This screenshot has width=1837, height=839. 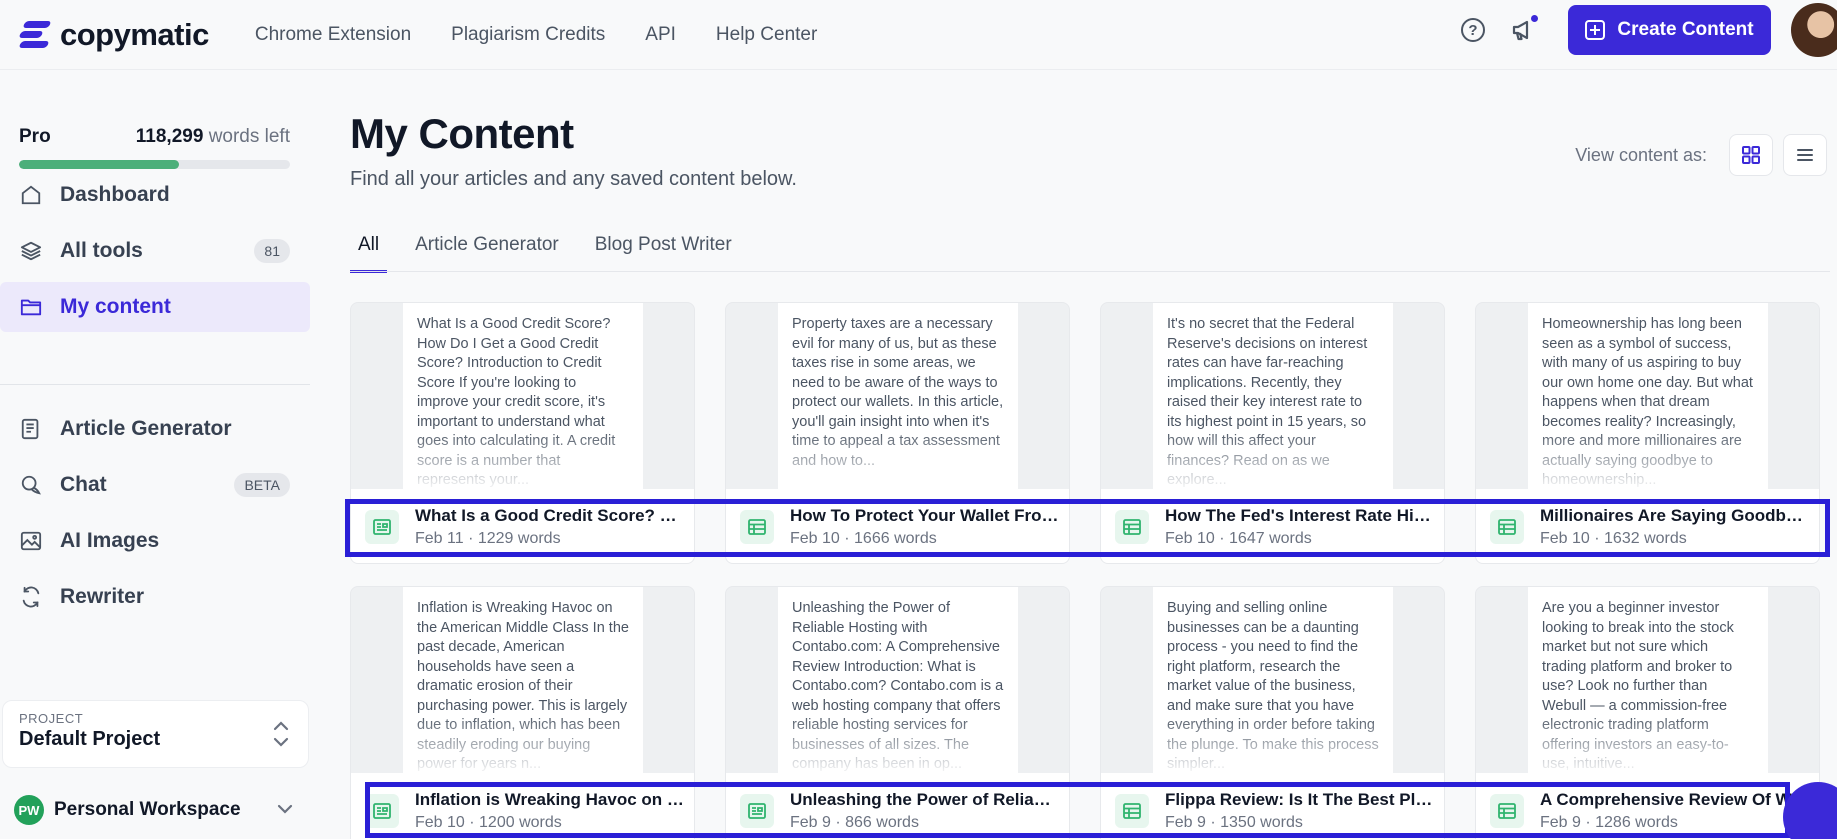 I want to click on card-title: A Comprehensive Review Of Webull, so click(x=1675, y=799).